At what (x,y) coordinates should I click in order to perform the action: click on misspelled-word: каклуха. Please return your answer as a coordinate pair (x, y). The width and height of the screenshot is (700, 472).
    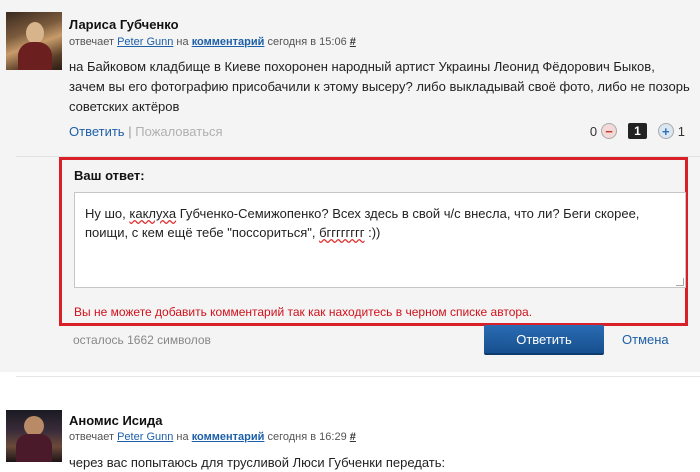
    Looking at the image, I should click on (153, 213).